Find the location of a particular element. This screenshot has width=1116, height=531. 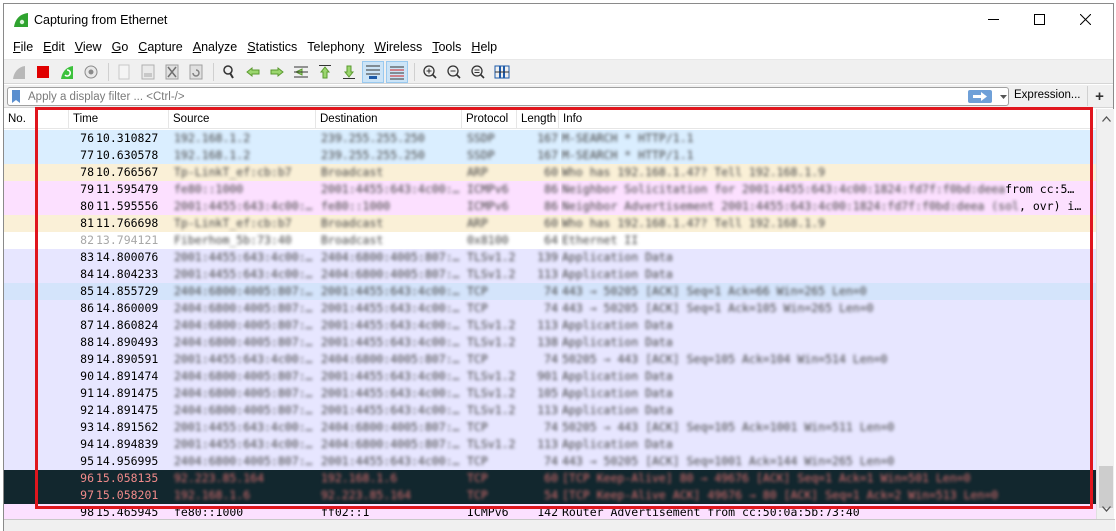

column-header-time: Time is located at coordinates (119, 119).